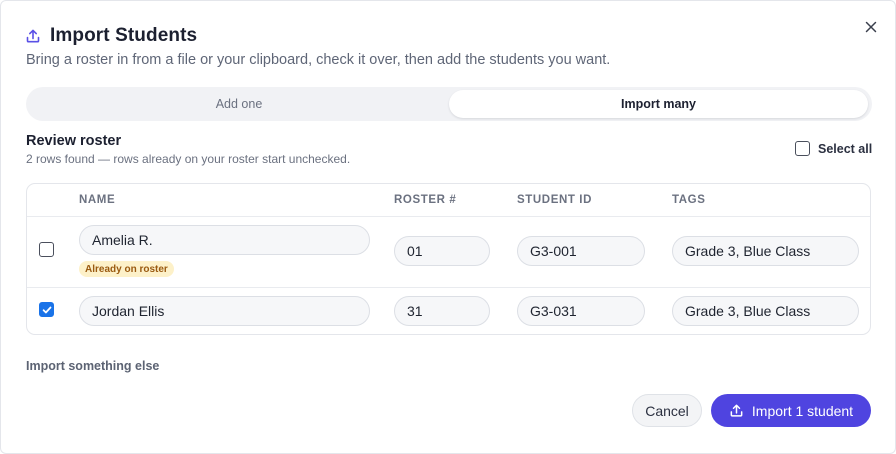 Image resolution: width=896 pixels, height=454 pixels. Describe the element at coordinates (124, 35) in the screenshot. I see `dialog-title: Import Students` at that location.